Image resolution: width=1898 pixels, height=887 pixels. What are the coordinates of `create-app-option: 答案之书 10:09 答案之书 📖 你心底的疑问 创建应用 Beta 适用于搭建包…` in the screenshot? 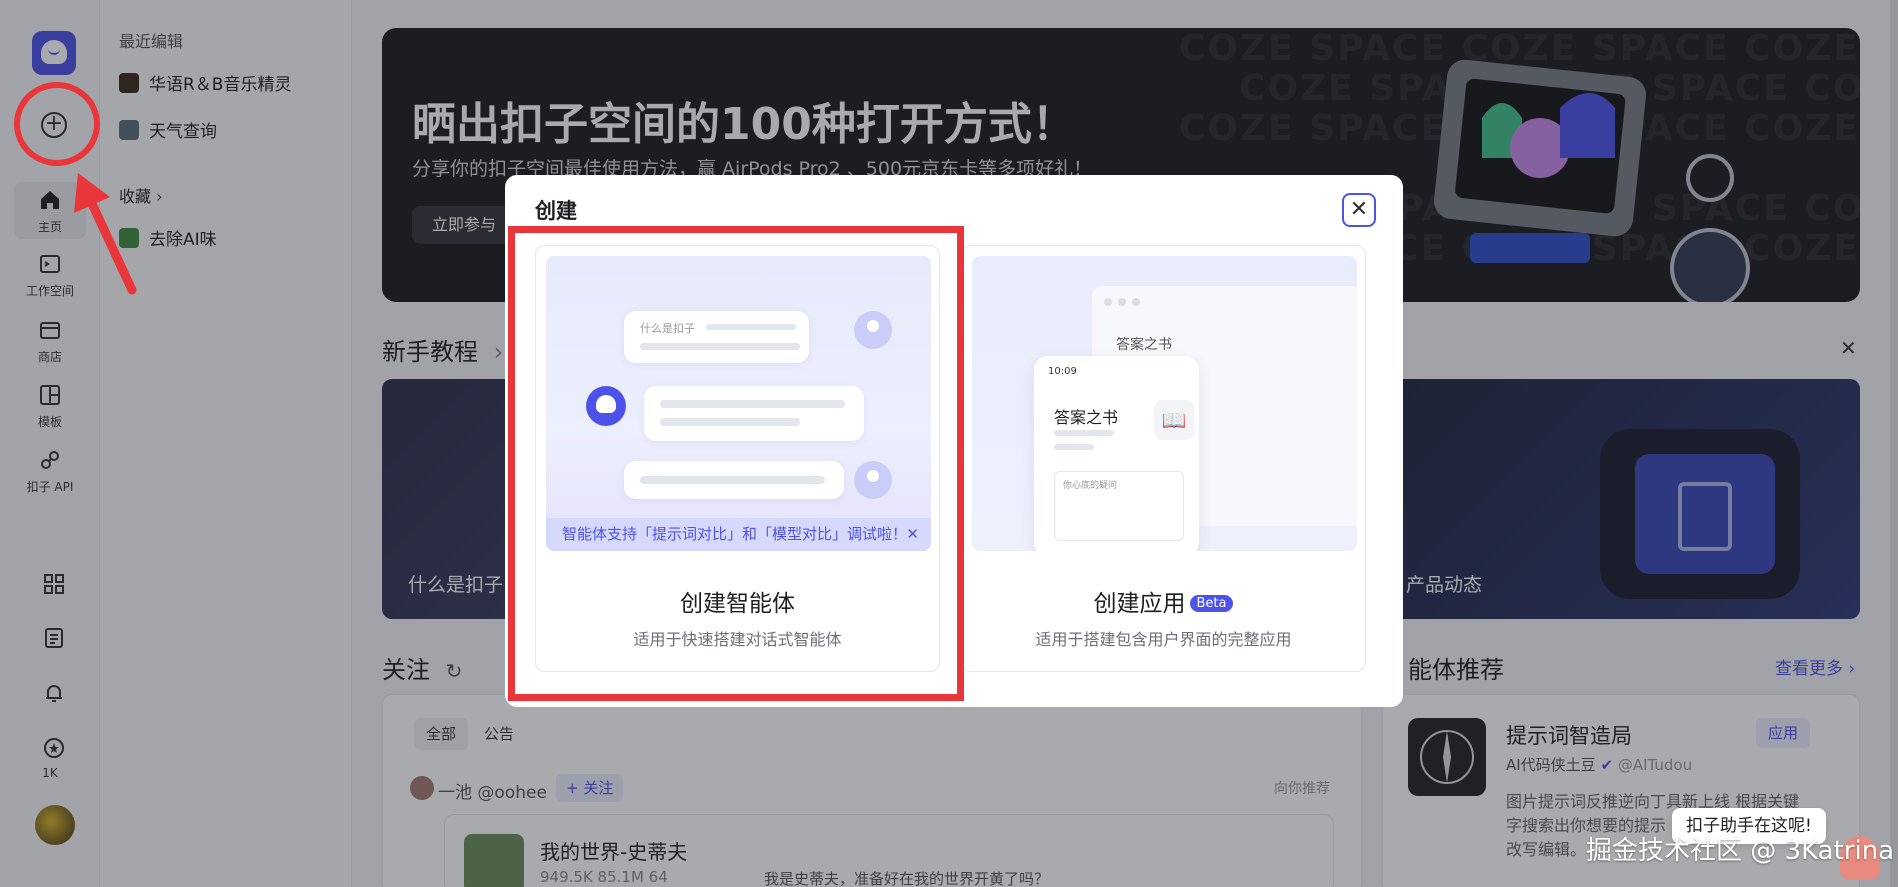 It's located at (1163, 458).